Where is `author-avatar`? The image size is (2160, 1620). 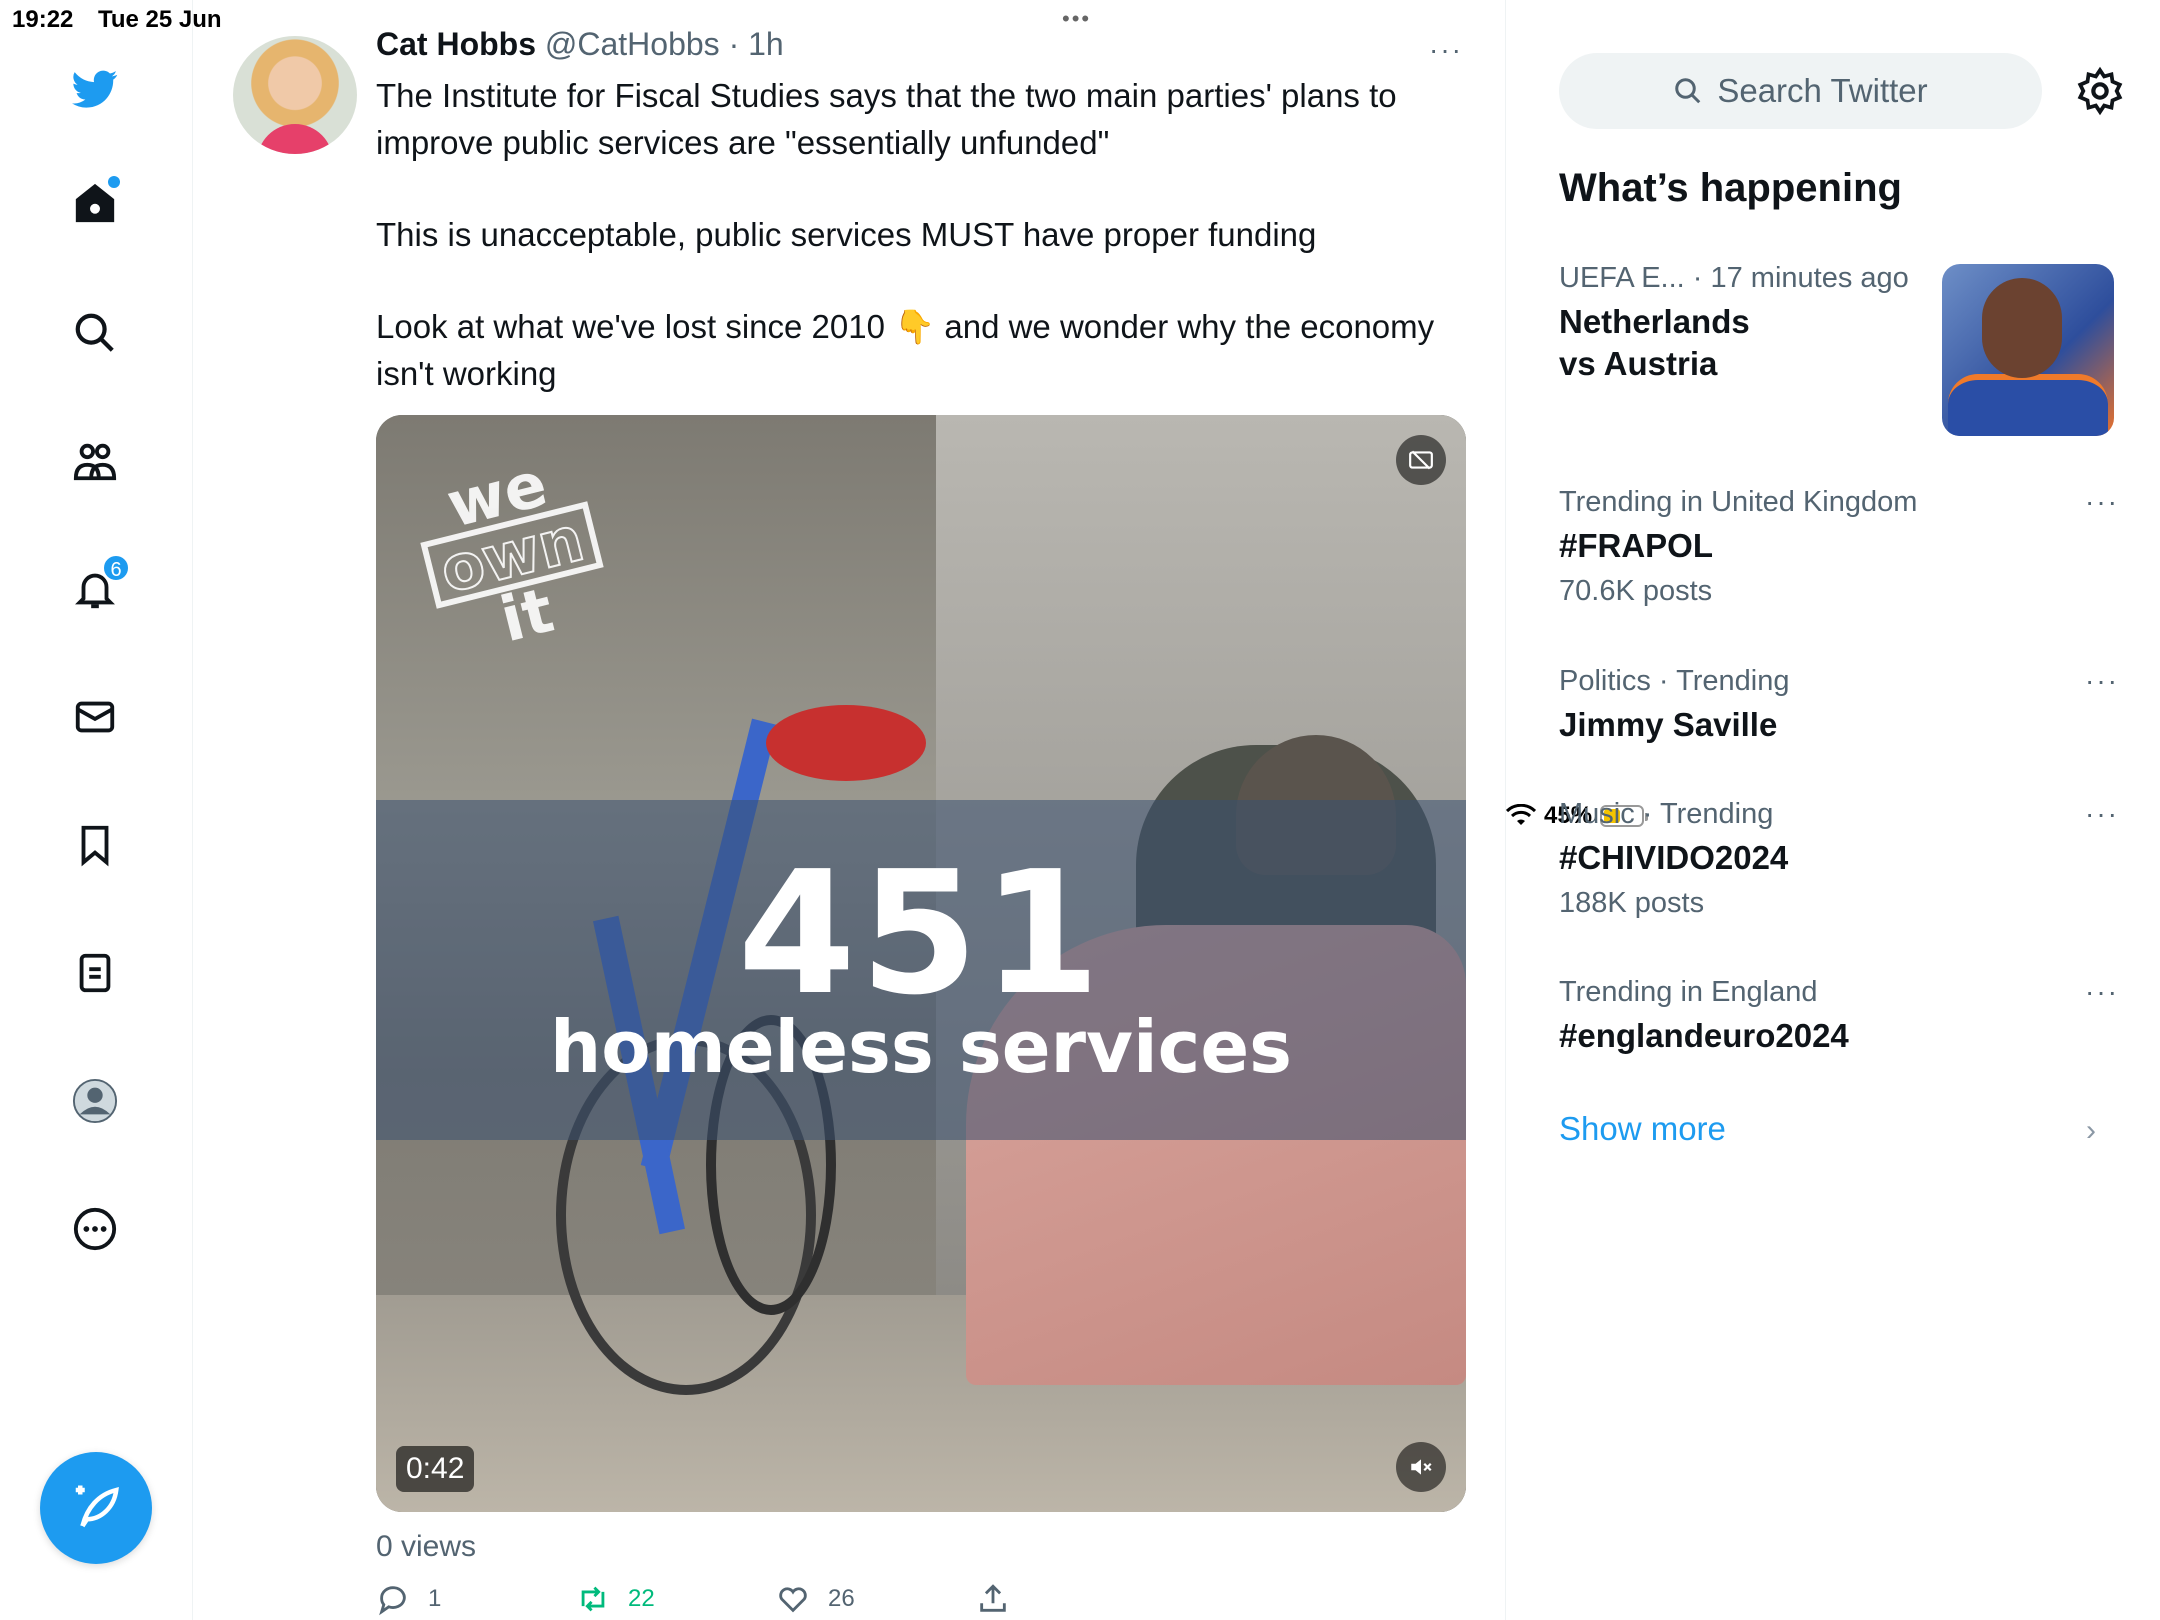 author-avatar is located at coordinates (295, 95).